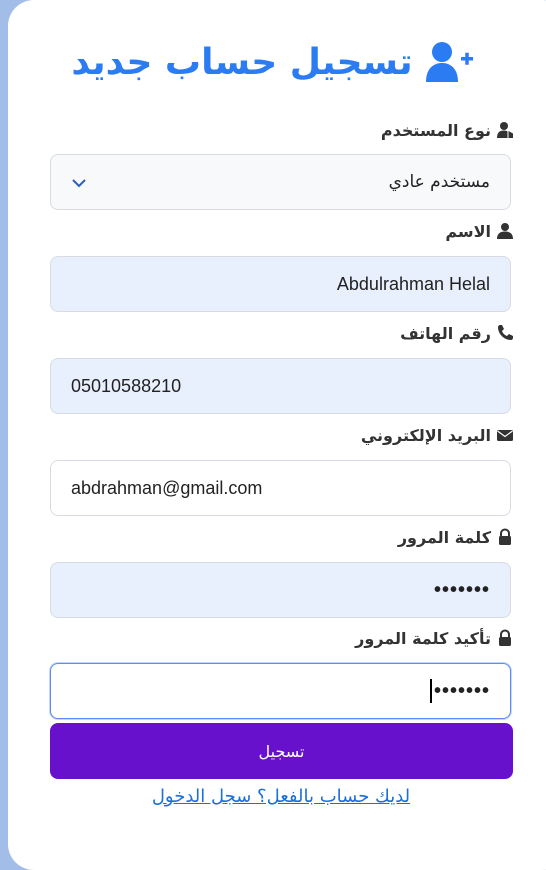 Image resolution: width=546 pixels, height=870 pixels. What do you see at coordinates (434, 638) in the screenshot?
I see `confirm-password-label: تأكيد كلمة المرور` at bounding box center [434, 638].